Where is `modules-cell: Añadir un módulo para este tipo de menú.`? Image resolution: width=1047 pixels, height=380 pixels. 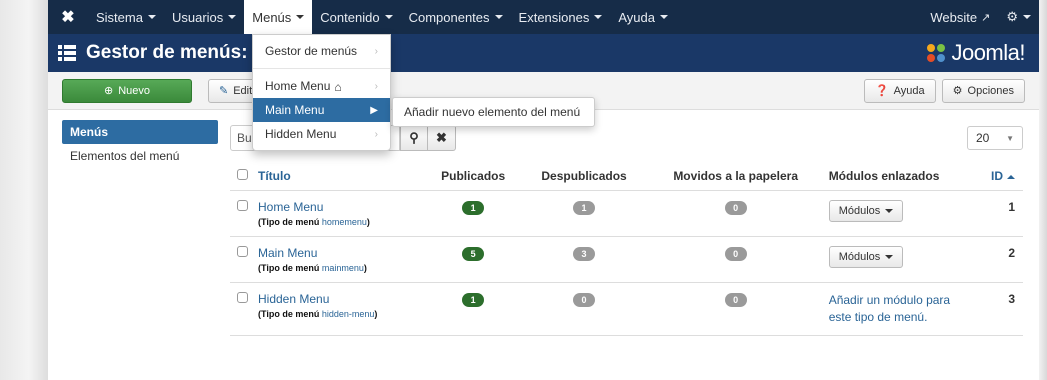
modules-cell: Añadir un módulo para este tipo de menú. is located at coordinates (899, 309).